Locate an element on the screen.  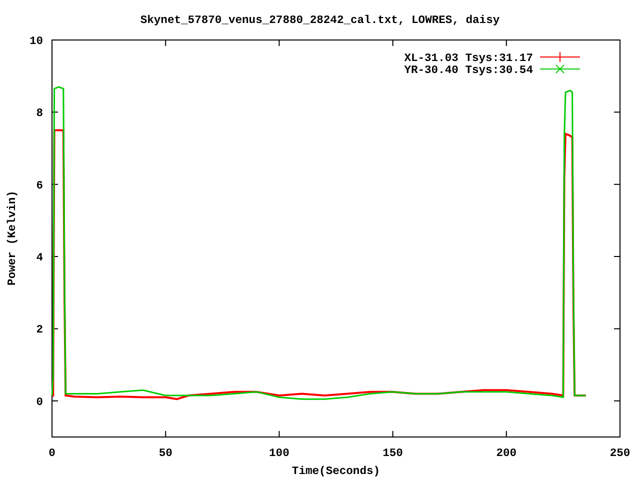
x-tick-label: 0 is located at coordinates (52, 454).